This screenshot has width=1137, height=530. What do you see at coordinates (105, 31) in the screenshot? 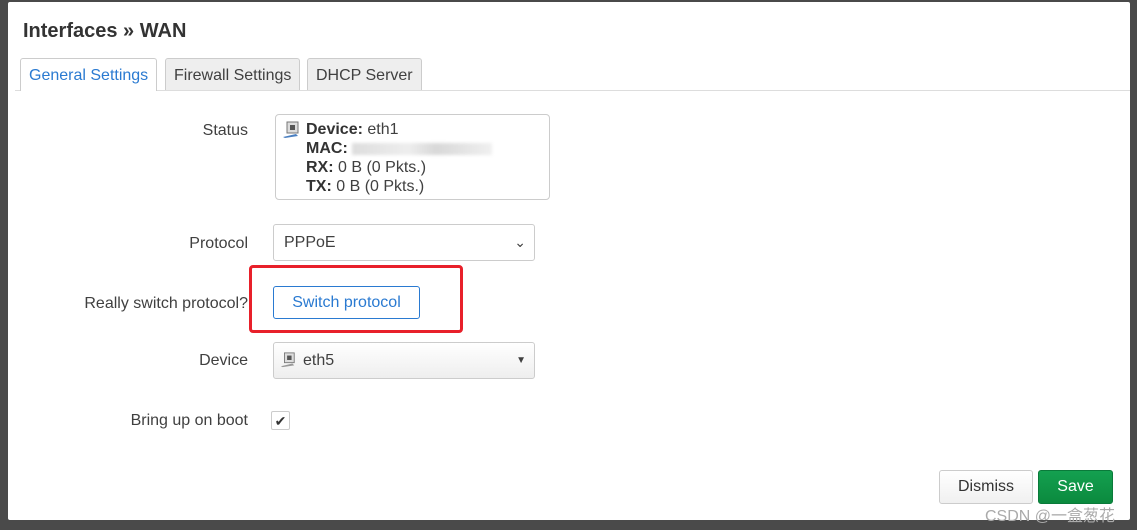
I see `page-title: Interfaces » WAN` at bounding box center [105, 31].